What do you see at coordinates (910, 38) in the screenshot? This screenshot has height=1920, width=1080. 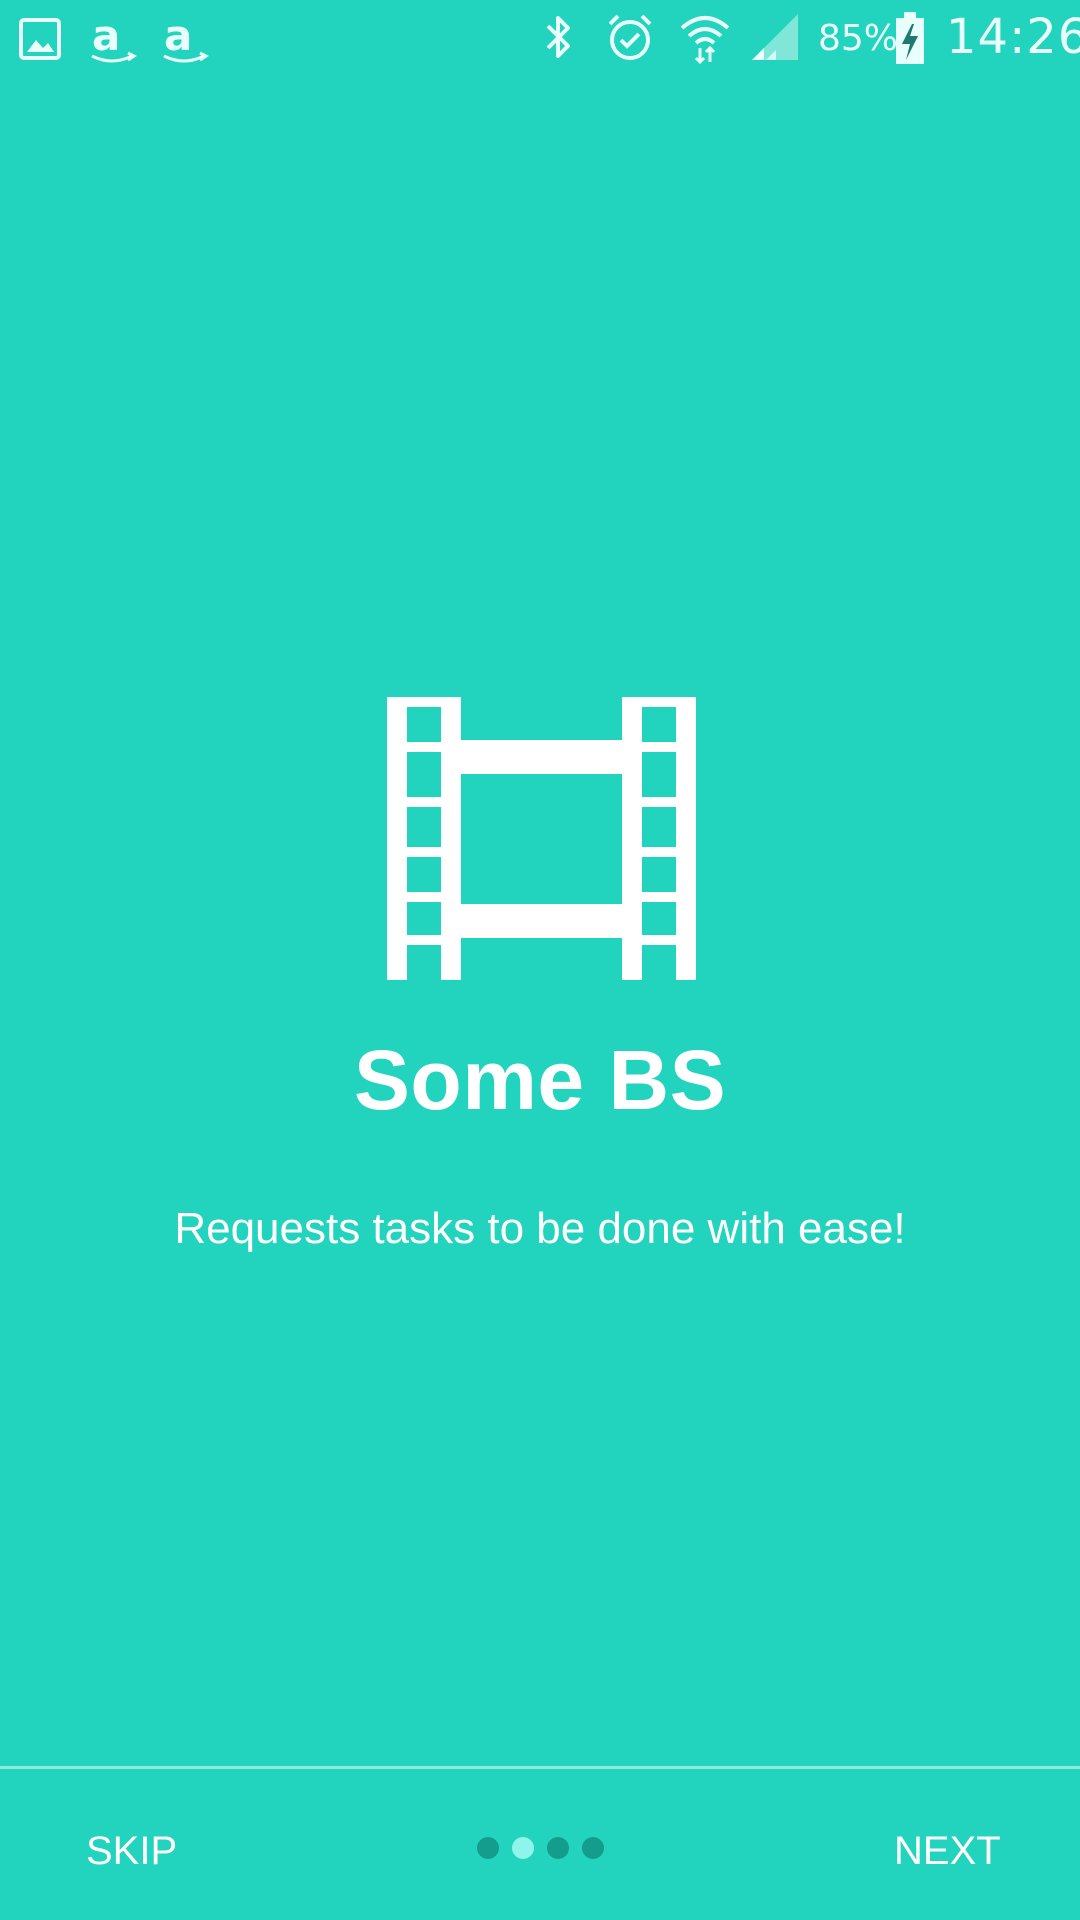 I see `battery-charging-icon` at bounding box center [910, 38].